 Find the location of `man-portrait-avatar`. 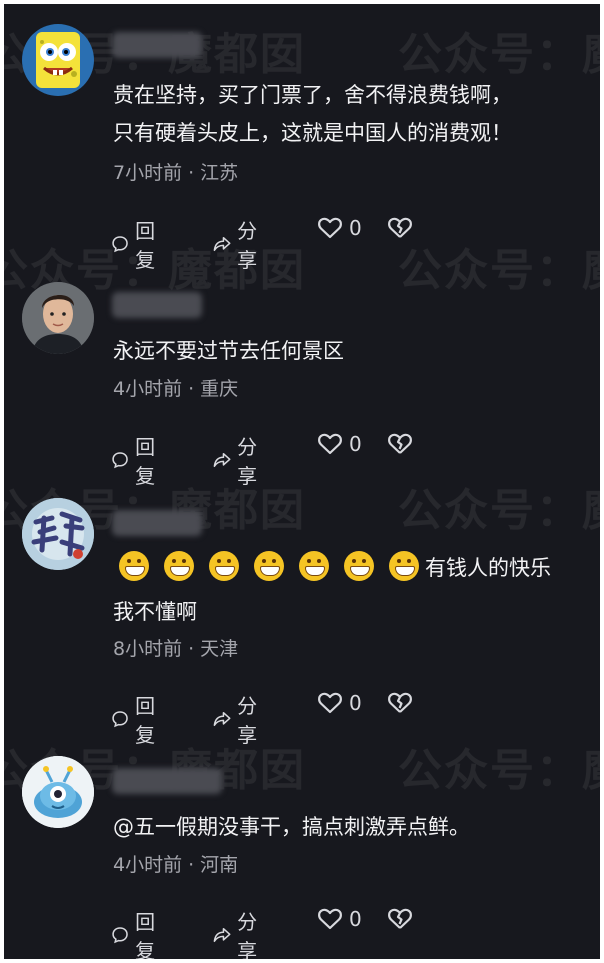

man-portrait-avatar is located at coordinates (58, 318).